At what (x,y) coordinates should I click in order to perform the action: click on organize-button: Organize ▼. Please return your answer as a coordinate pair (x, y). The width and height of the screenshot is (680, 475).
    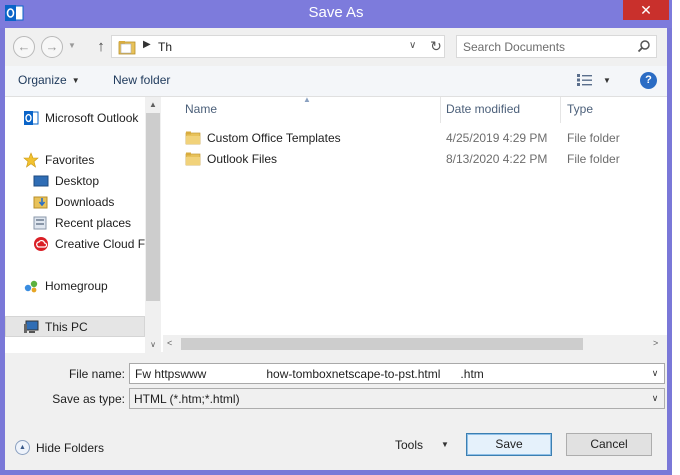
    Looking at the image, I should click on (49, 80).